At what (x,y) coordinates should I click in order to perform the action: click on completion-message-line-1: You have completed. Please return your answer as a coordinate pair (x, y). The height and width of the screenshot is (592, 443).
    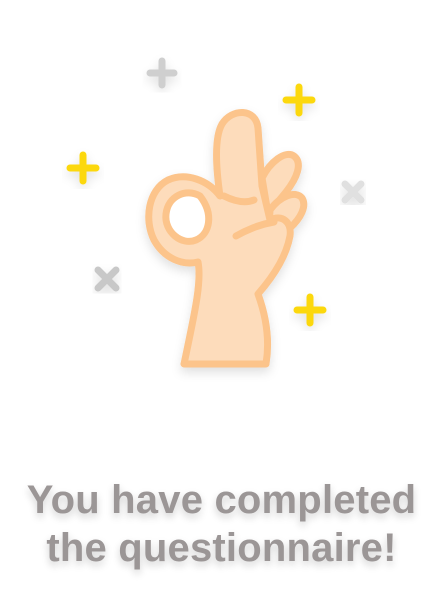
    Looking at the image, I should click on (221, 500).